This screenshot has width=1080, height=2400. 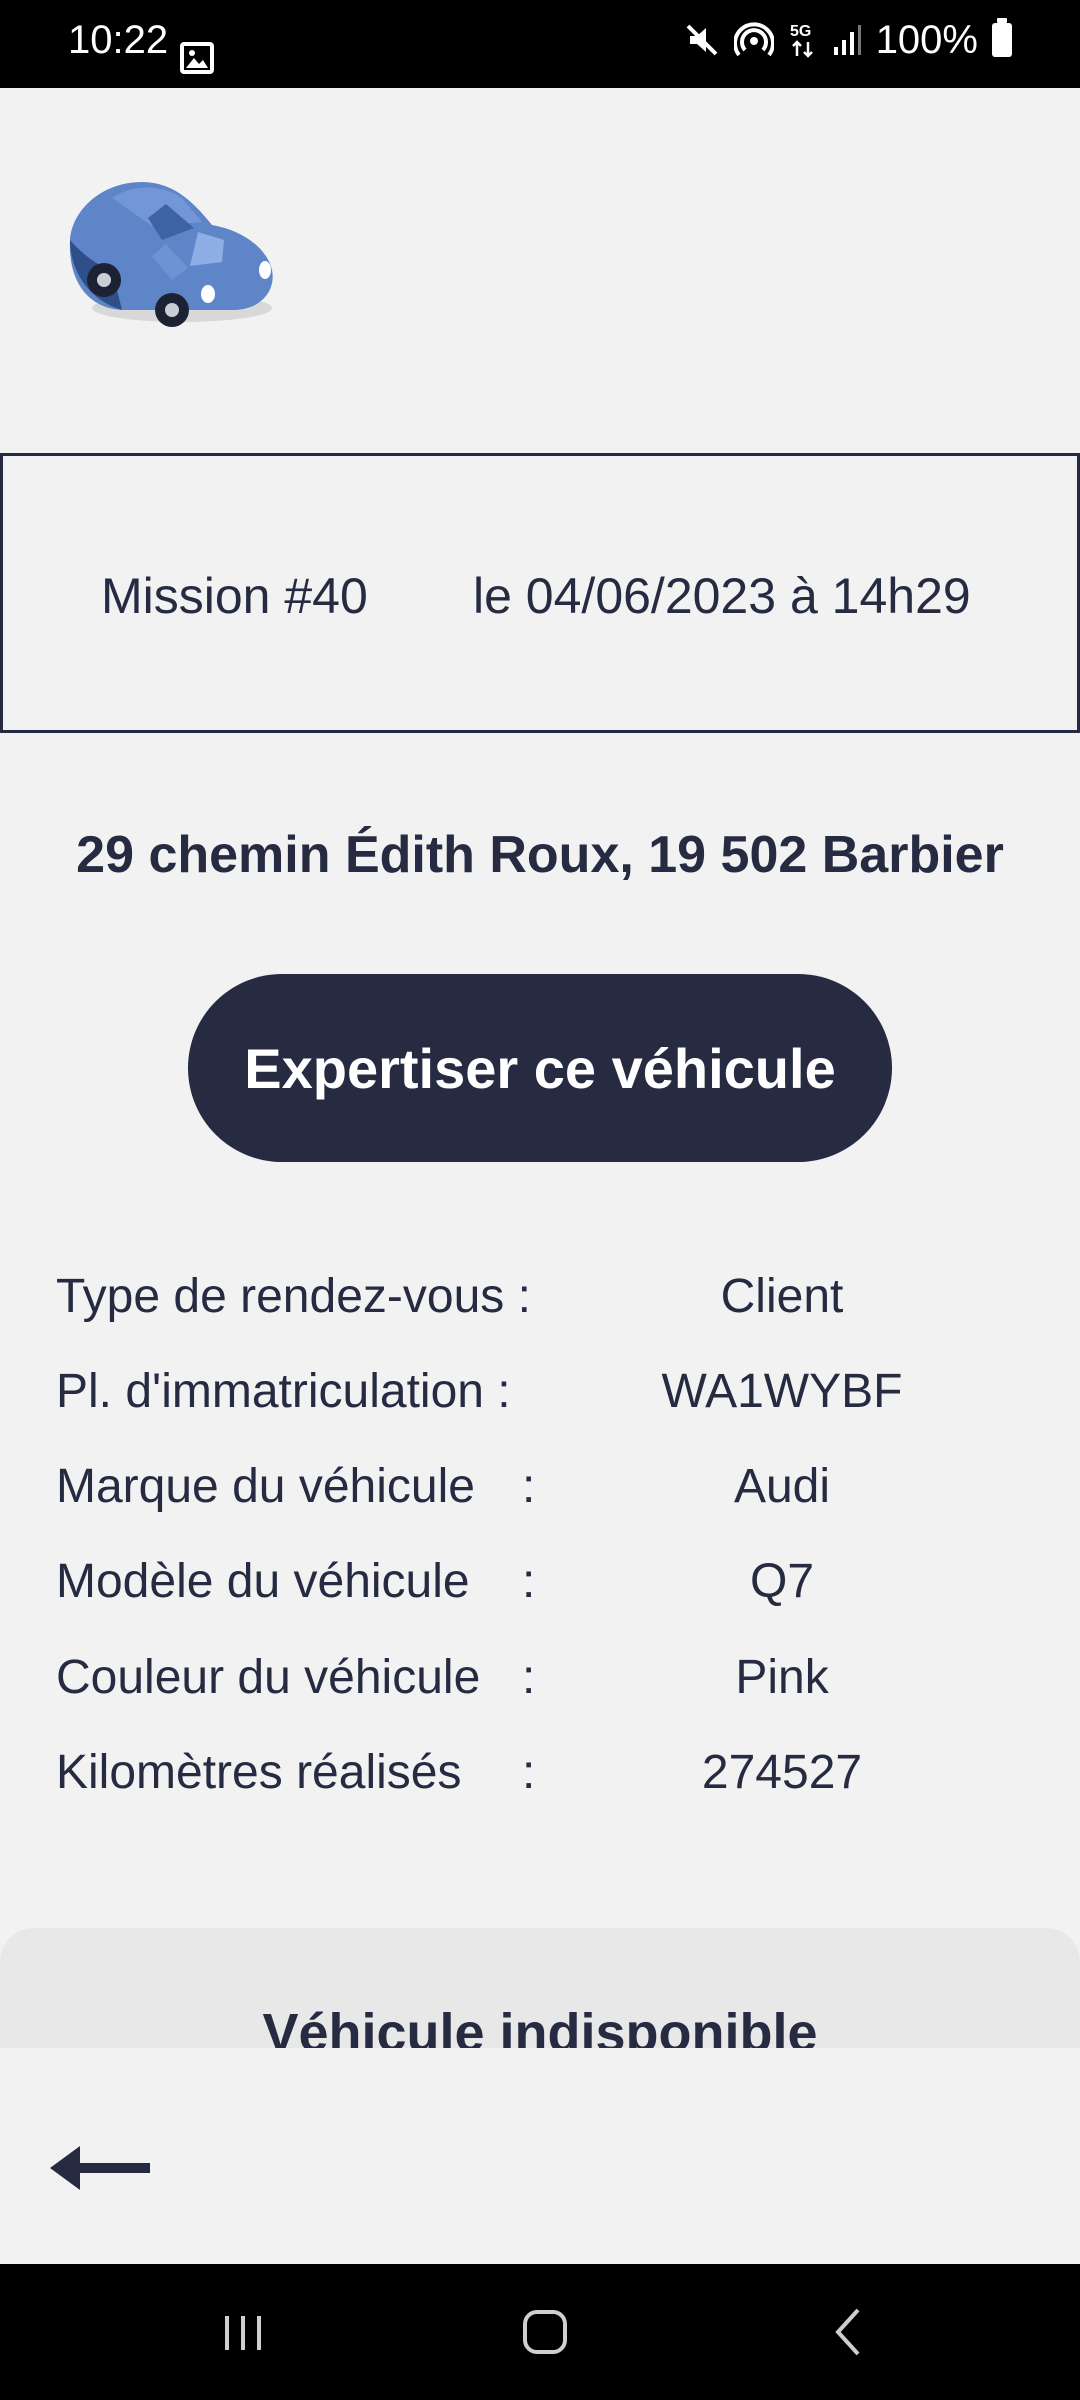 I want to click on 5g-data-icon: 5G, so click(x=801, y=40).